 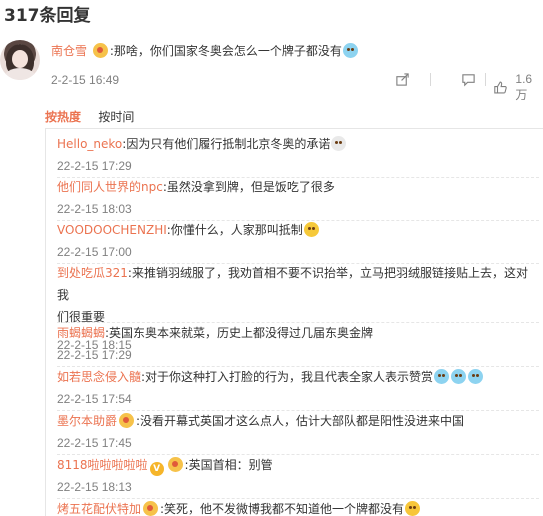 I want to click on cheer-emoji-icon, so click(x=311, y=229).